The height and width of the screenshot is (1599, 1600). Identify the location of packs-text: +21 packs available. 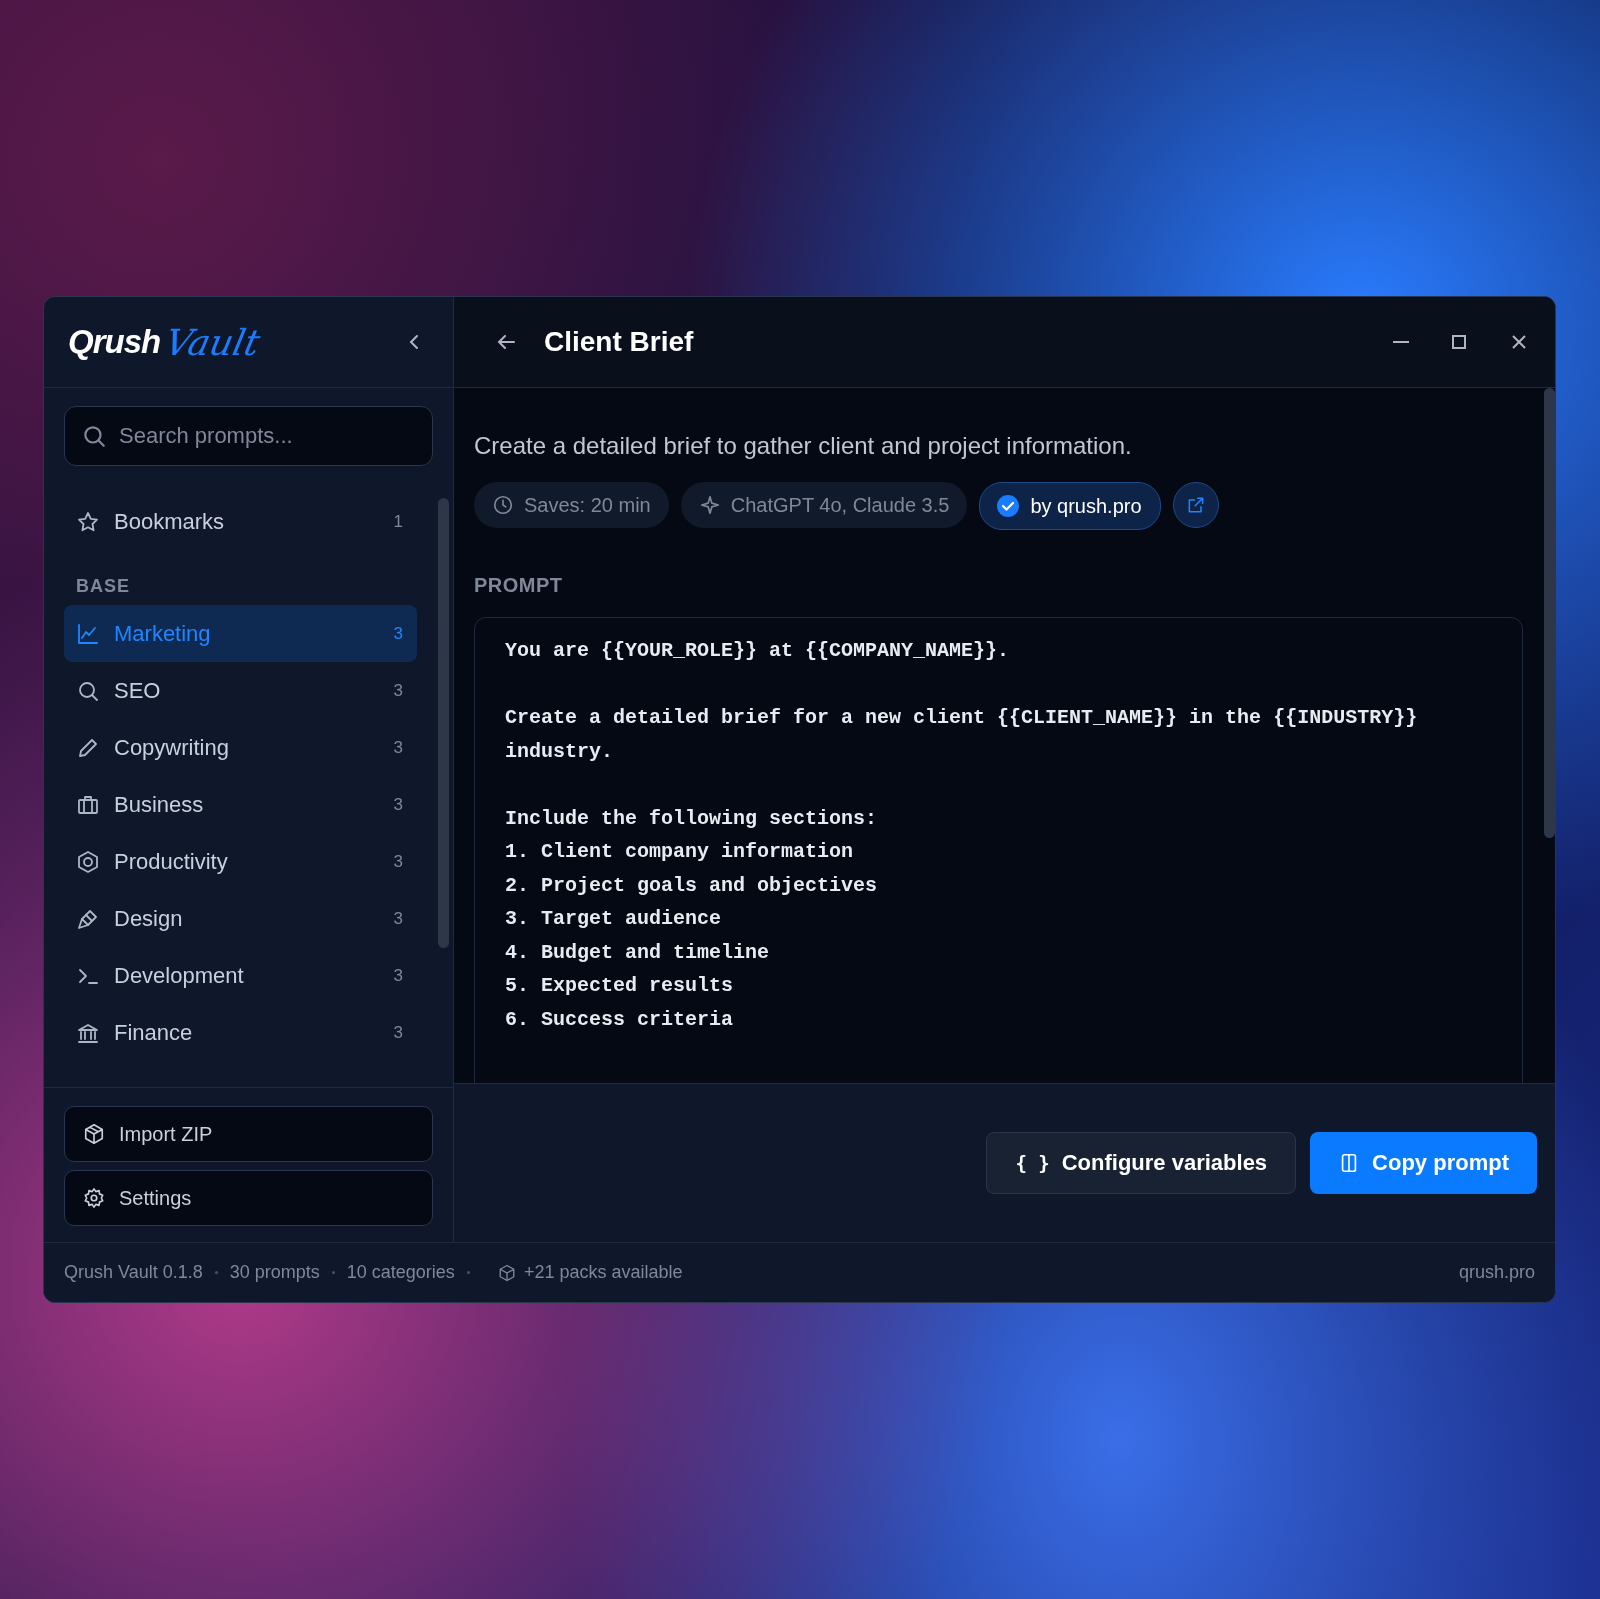
(590, 1272).